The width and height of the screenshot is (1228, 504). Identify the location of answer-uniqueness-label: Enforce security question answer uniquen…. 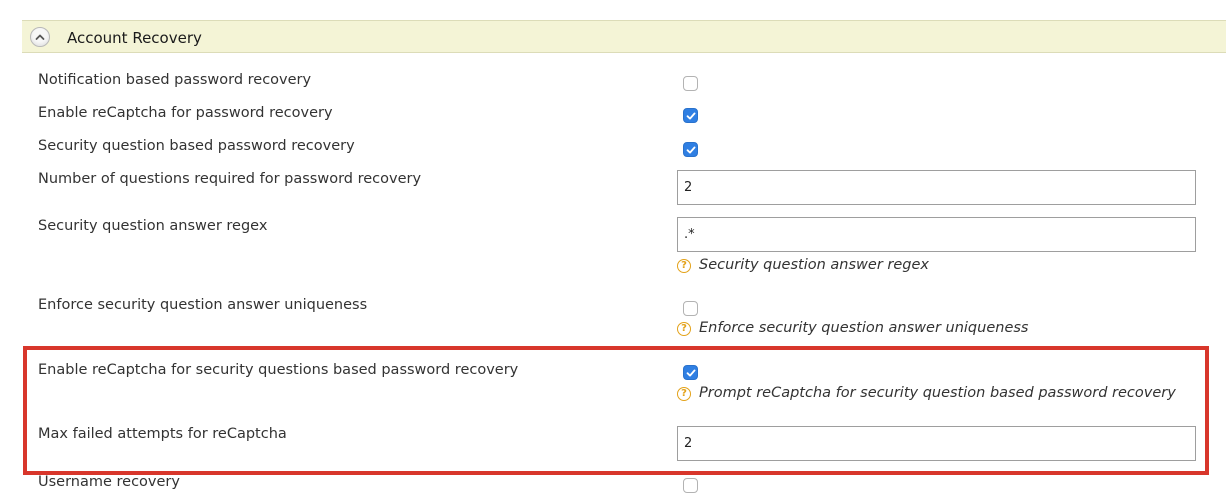
(203, 305).